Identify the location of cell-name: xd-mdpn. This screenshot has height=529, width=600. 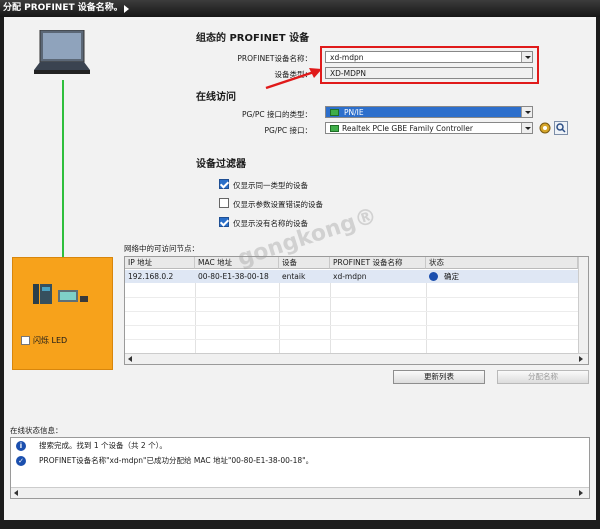
(350, 276).